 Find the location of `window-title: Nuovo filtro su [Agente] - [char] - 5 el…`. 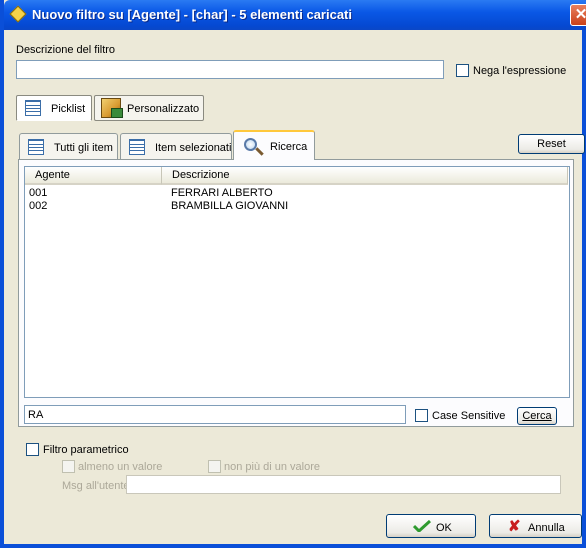

window-title: Nuovo filtro su [Agente] - [char] - 5 el… is located at coordinates (192, 14).